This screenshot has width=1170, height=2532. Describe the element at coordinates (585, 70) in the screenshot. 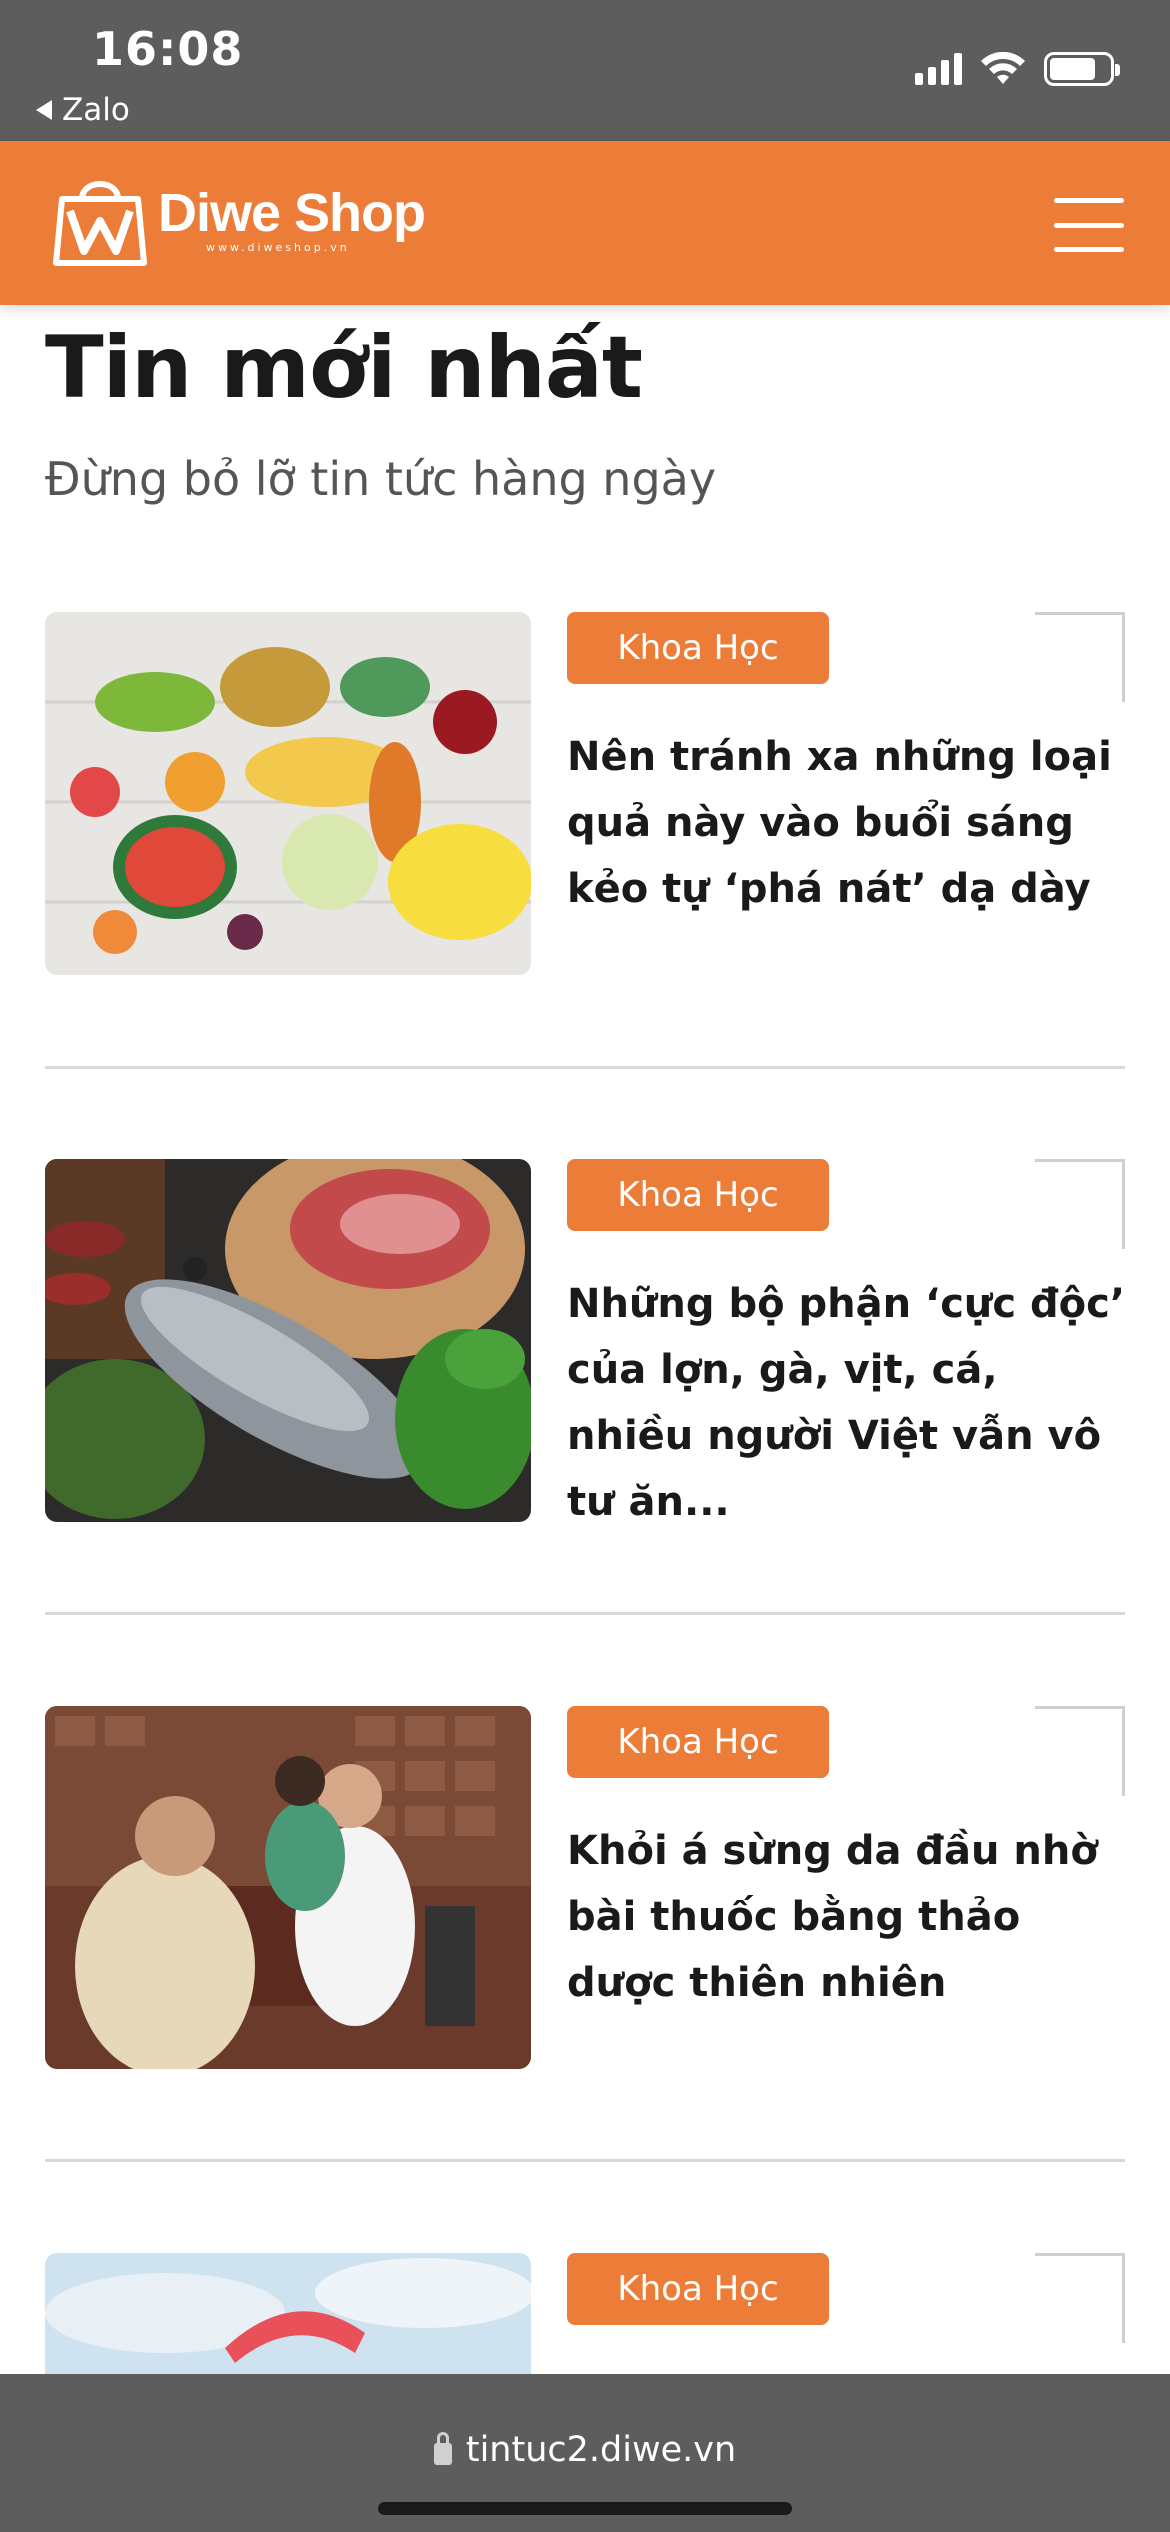

I see `status-bar: 16:08 Zalo` at that location.